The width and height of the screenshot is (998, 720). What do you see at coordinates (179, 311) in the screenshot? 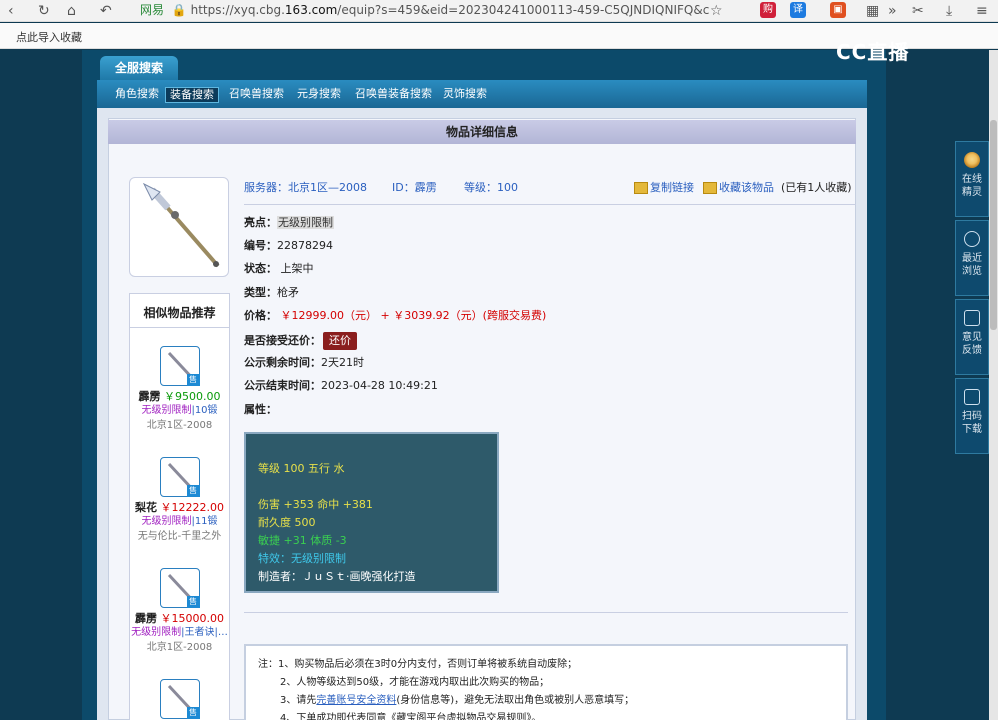
I see `similar-items-title: 相似物品推荐` at bounding box center [179, 311].